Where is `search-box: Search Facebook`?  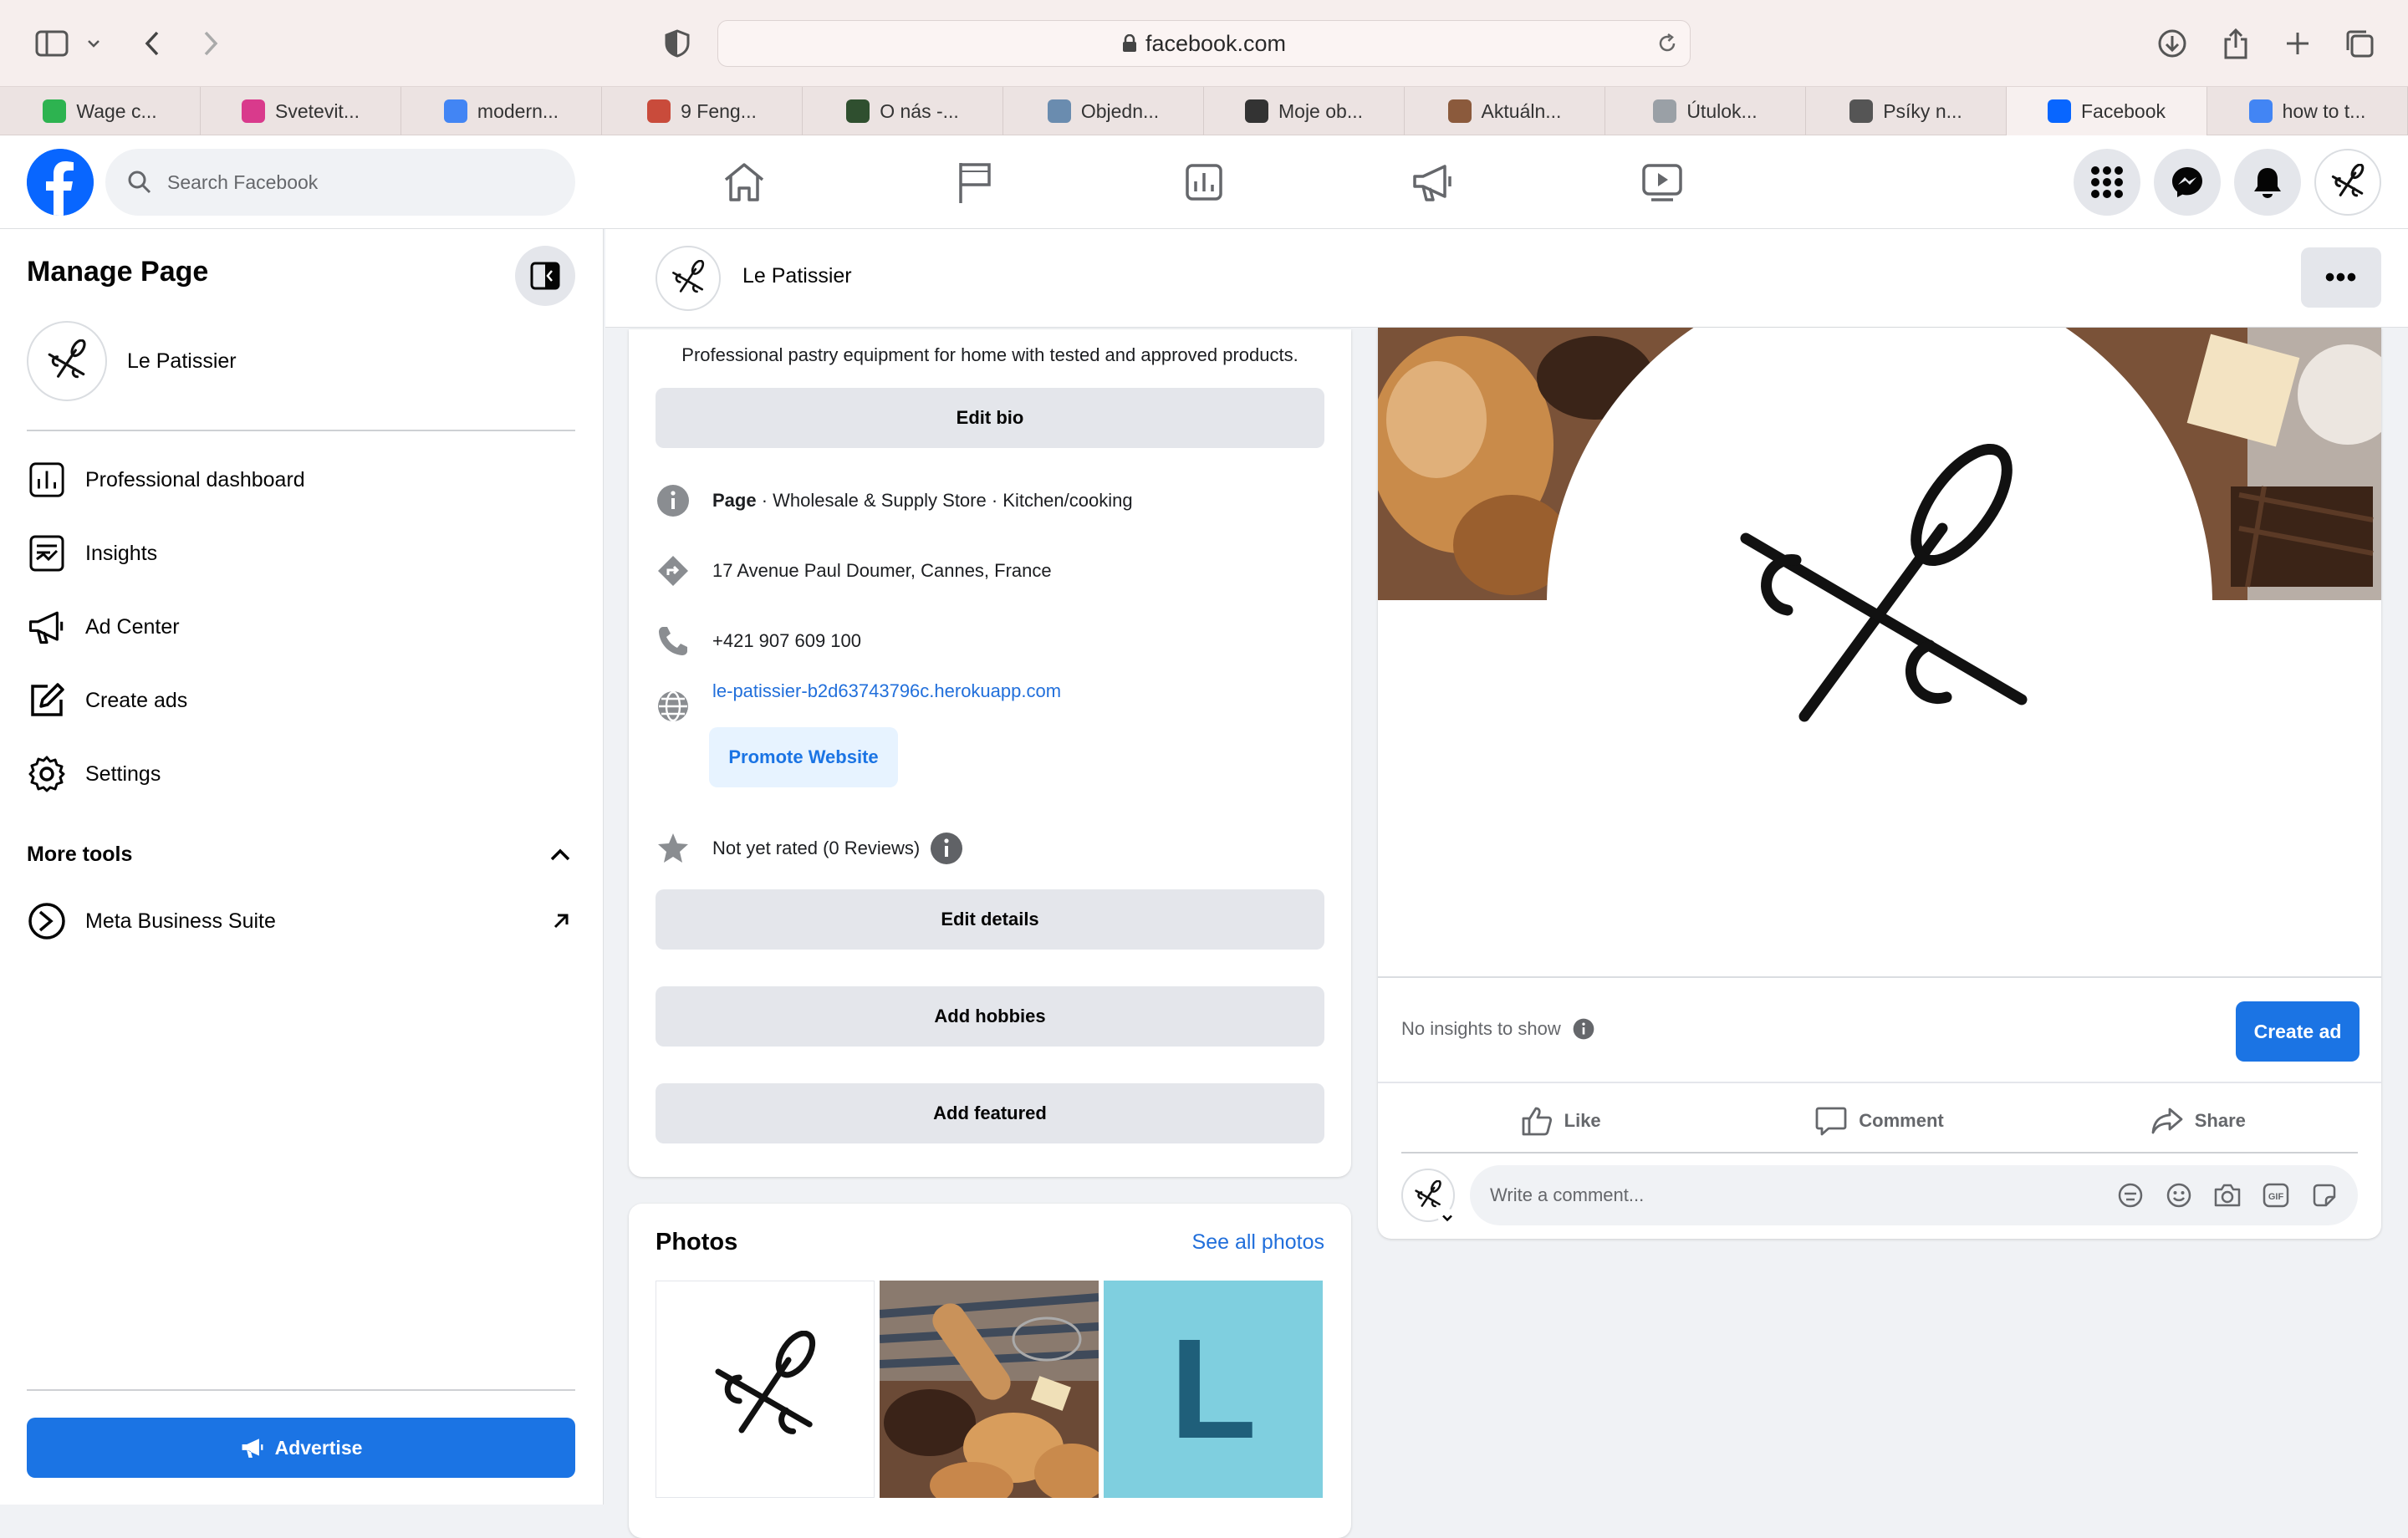 search-box: Search Facebook is located at coordinates (340, 183).